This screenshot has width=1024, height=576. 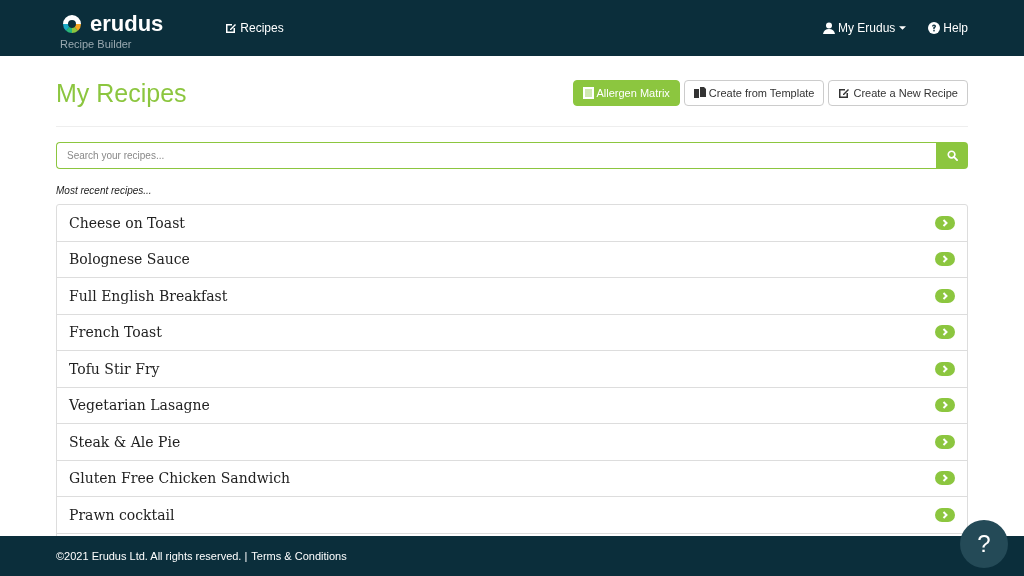 I want to click on recipe-row: Steak & Ale Pie, so click(x=512, y=442).